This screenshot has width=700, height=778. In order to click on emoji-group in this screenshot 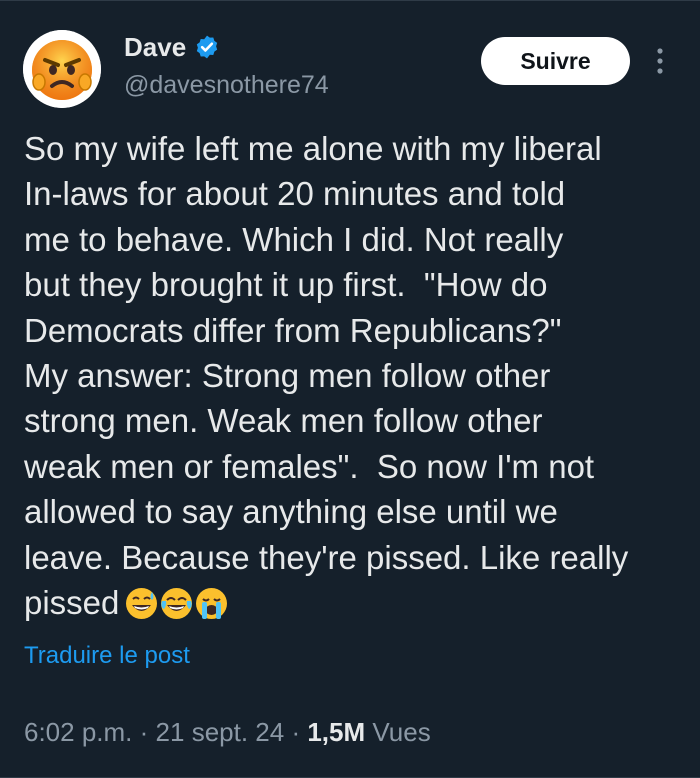, I will do `click(176, 603)`.